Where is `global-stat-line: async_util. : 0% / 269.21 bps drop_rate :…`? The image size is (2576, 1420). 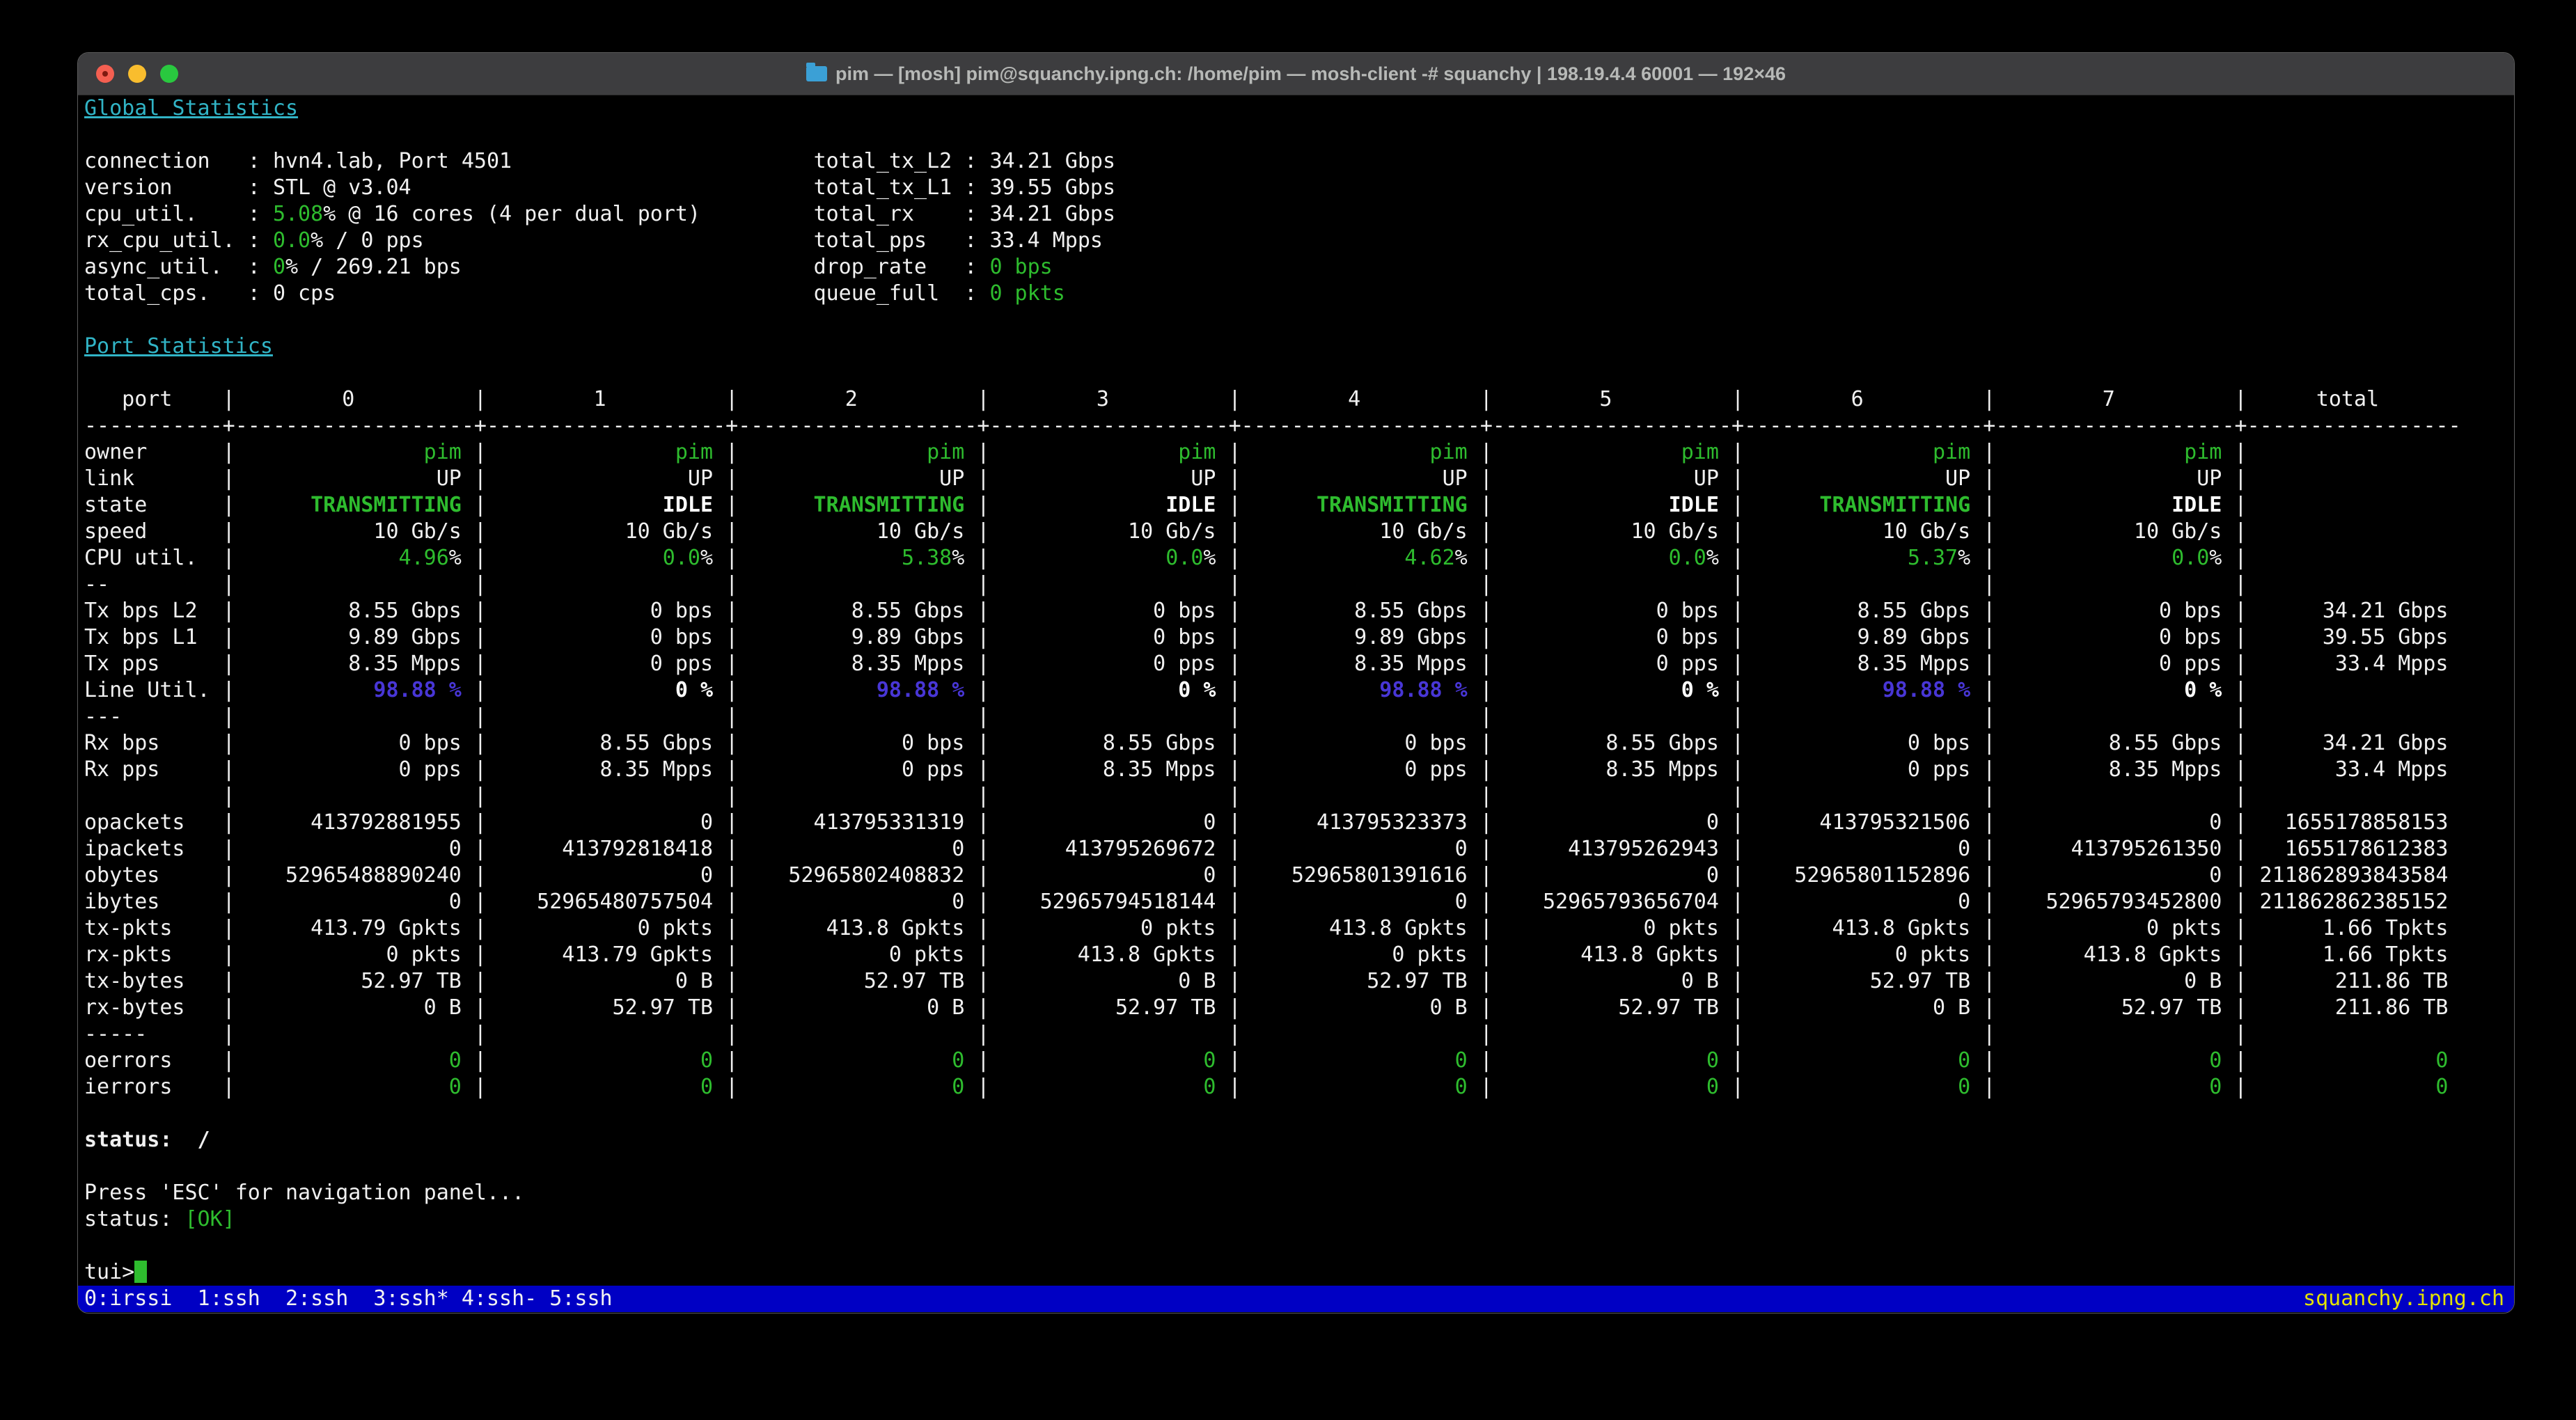 global-stat-line: async_util. : 0% / 269.21 bps drop_rate :… is located at coordinates (568, 267).